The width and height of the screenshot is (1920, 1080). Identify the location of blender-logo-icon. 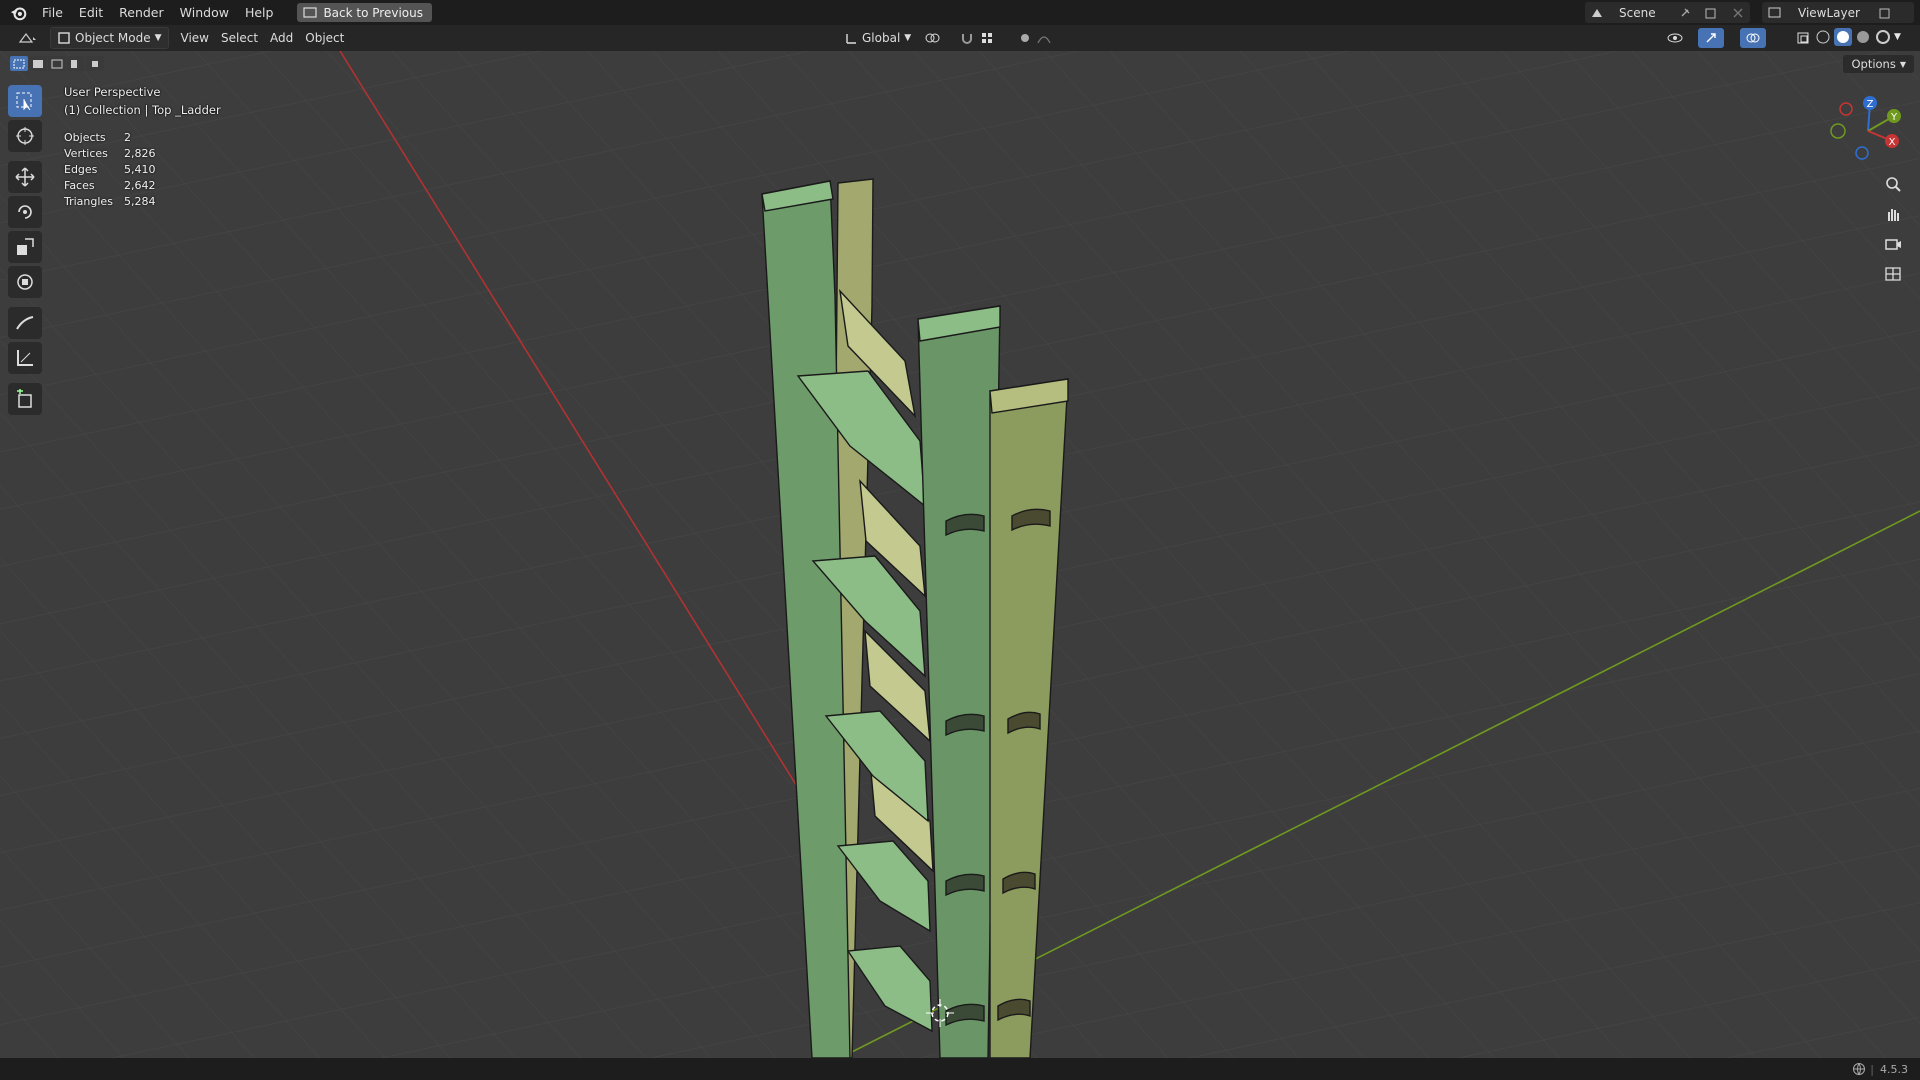
(19, 13).